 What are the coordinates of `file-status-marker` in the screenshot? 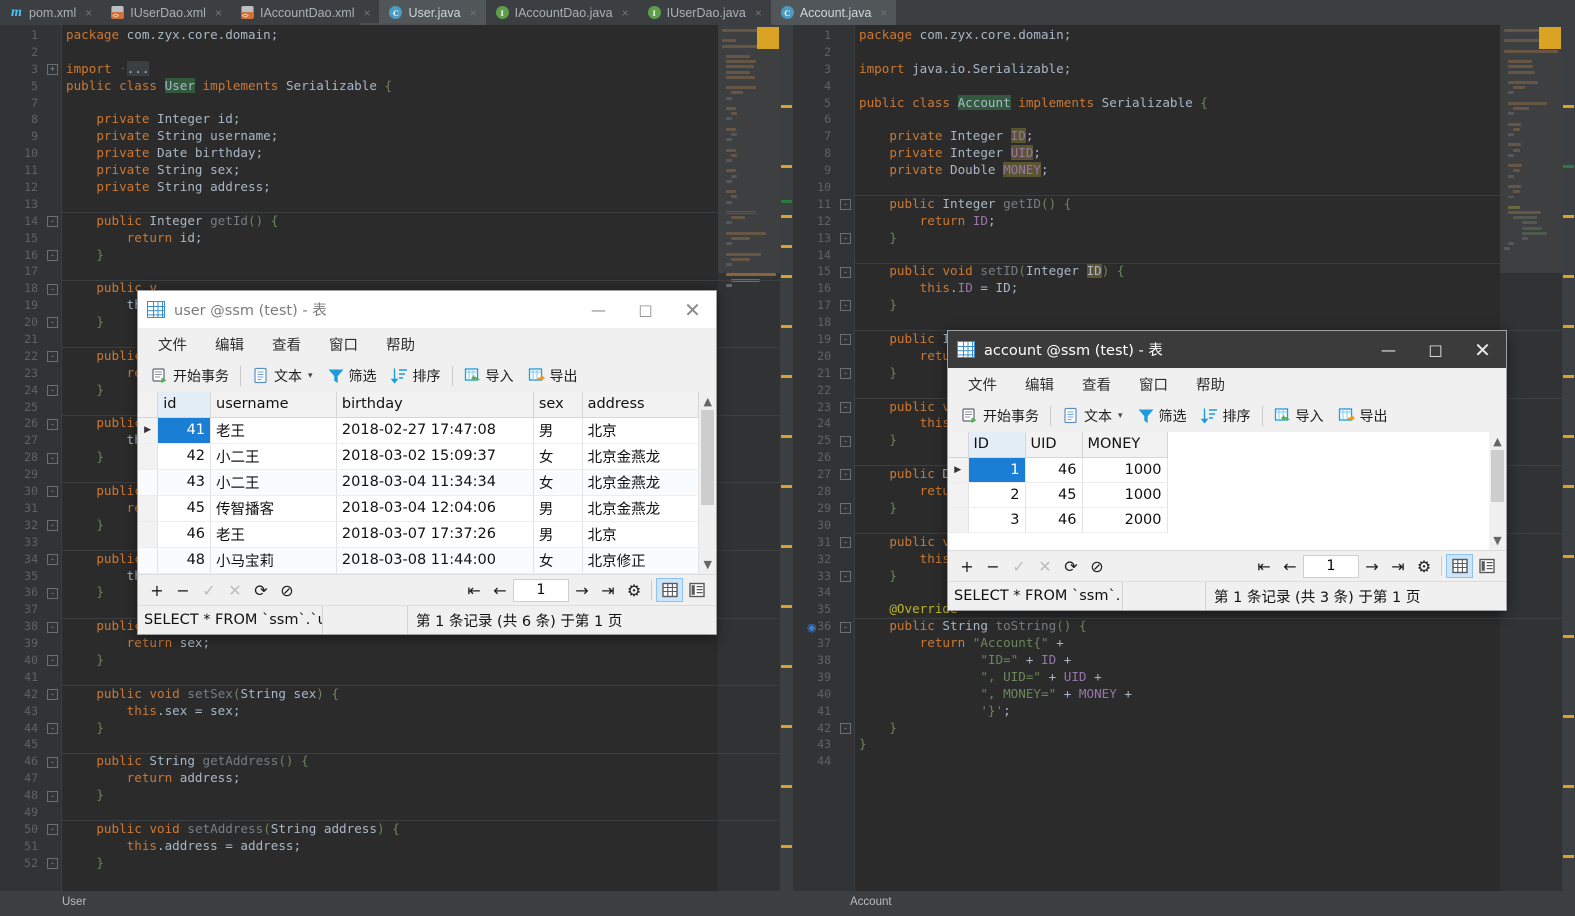 It's located at (768, 38).